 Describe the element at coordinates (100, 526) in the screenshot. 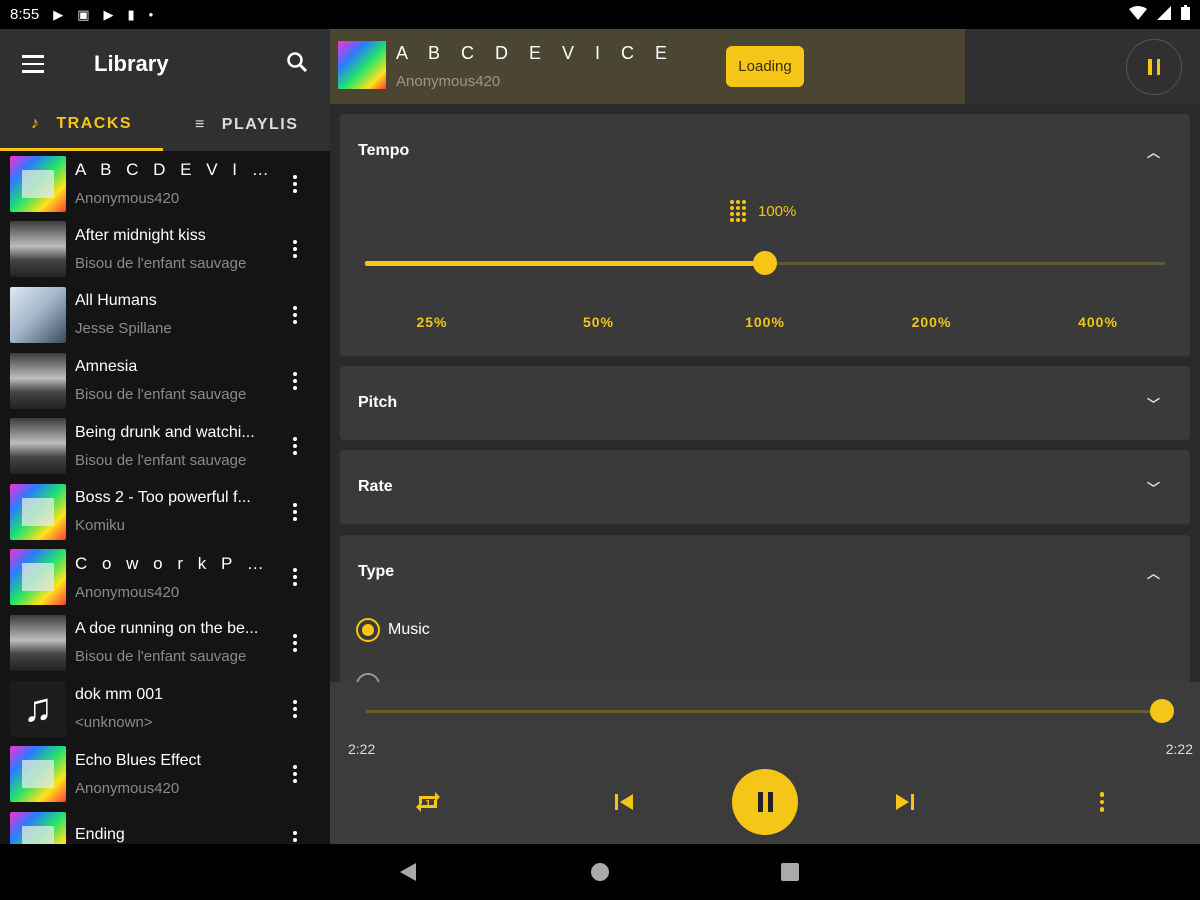

I see `track-artist: Komiku` at that location.